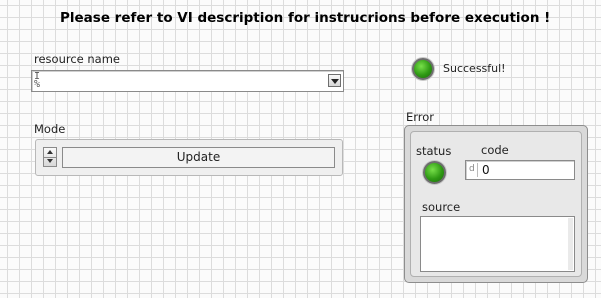 The width and height of the screenshot is (601, 298). Describe the element at coordinates (434, 172) in the screenshot. I see `error-status-led` at that location.